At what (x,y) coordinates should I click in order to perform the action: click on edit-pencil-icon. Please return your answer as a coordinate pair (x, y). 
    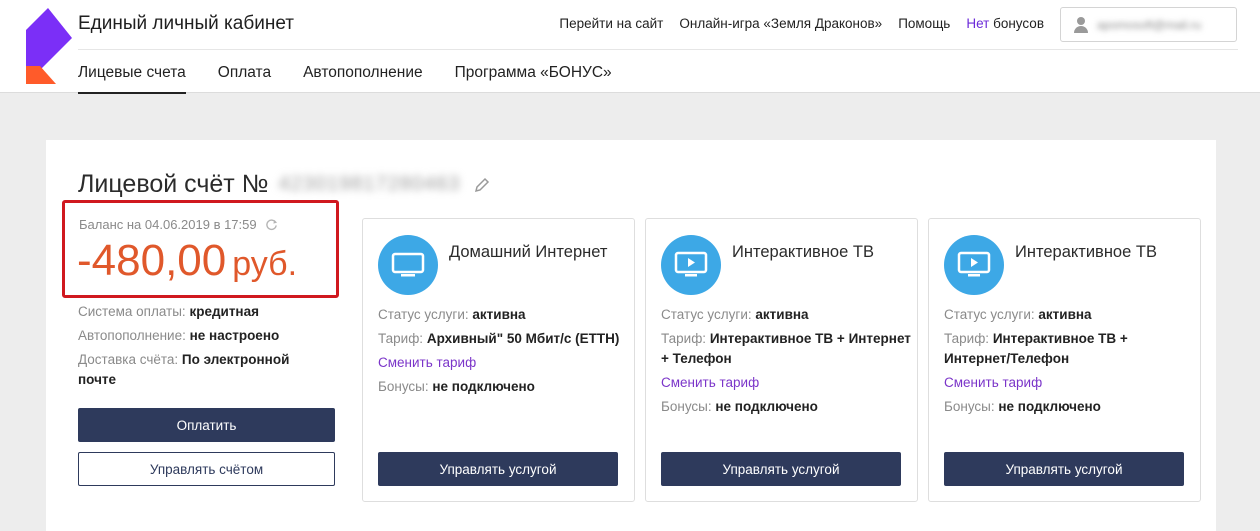
    Looking at the image, I should click on (482, 185).